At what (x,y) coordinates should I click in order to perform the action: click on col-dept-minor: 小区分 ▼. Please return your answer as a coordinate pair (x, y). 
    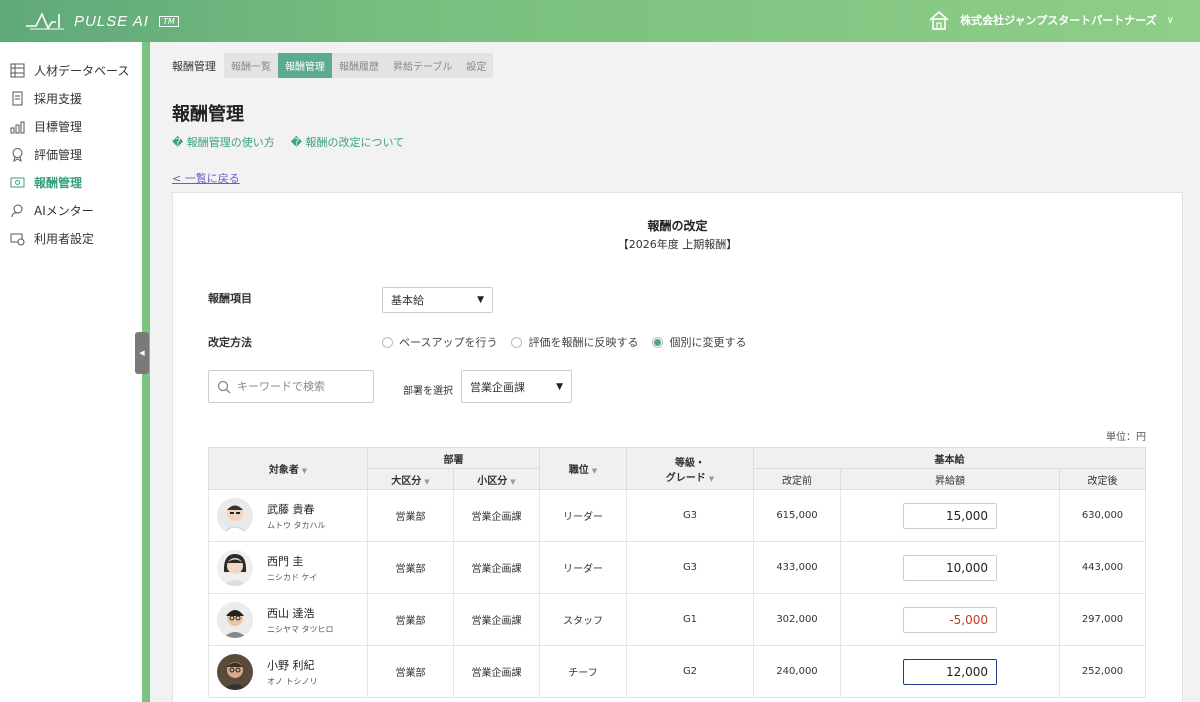
    Looking at the image, I should click on (496, 479).